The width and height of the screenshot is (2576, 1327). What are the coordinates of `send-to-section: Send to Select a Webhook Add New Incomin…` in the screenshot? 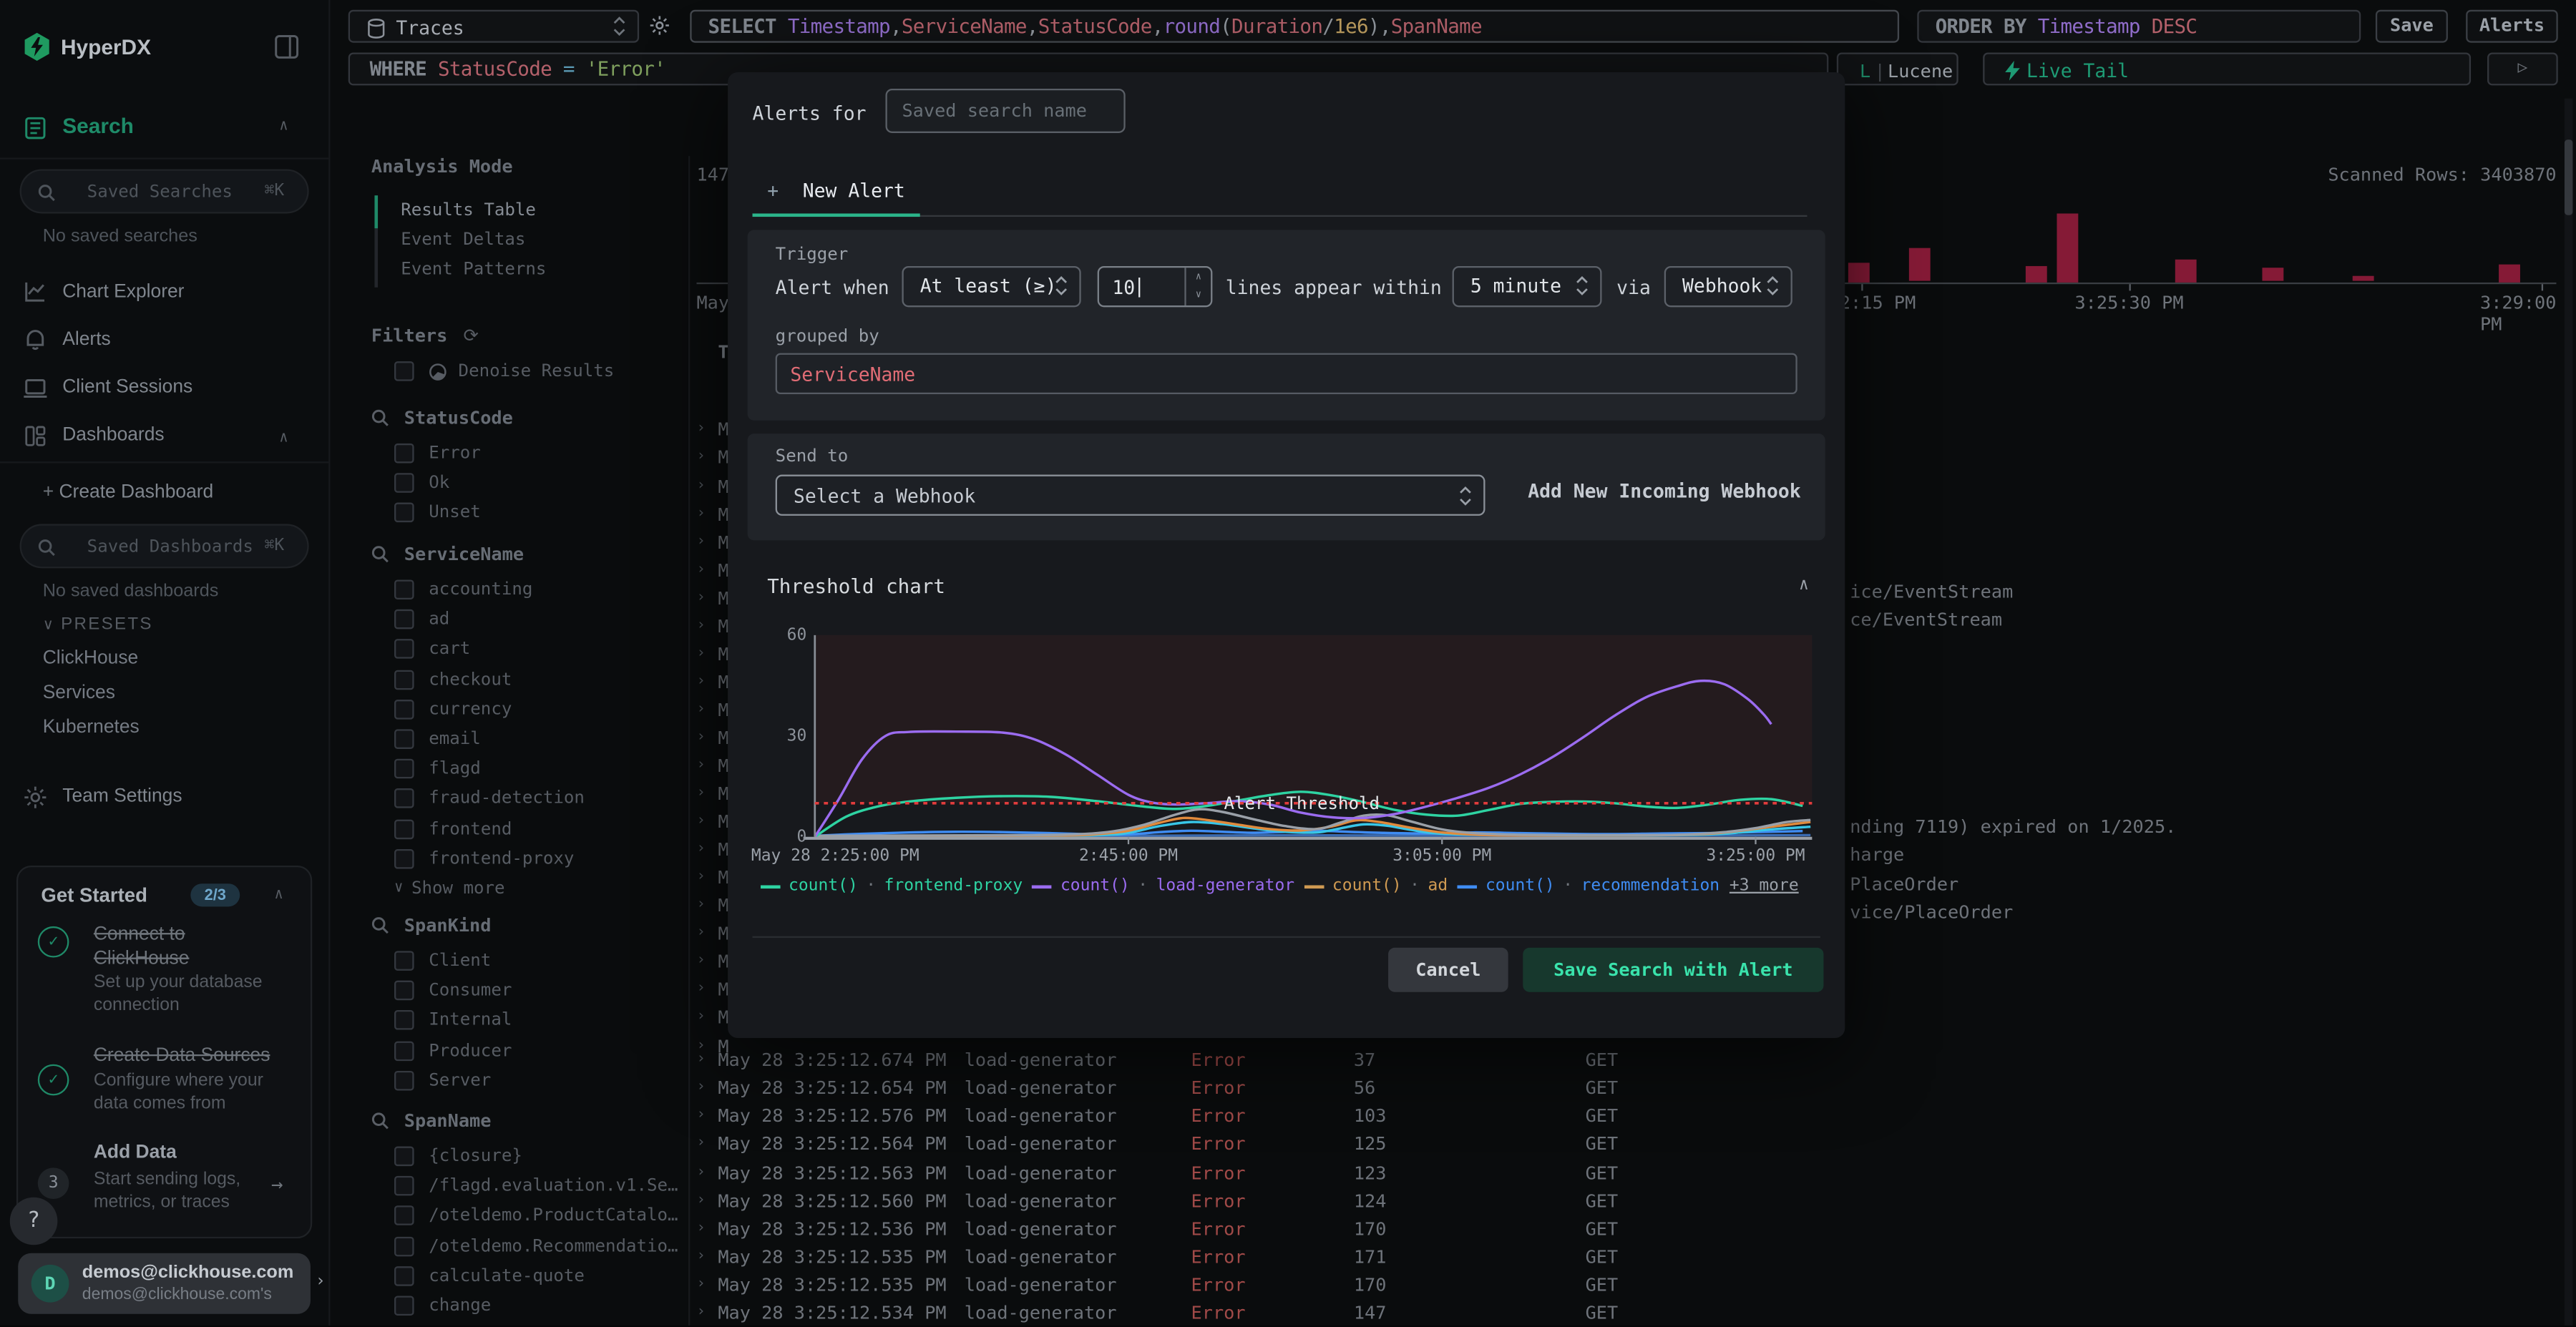 It's located at (1286, 487).